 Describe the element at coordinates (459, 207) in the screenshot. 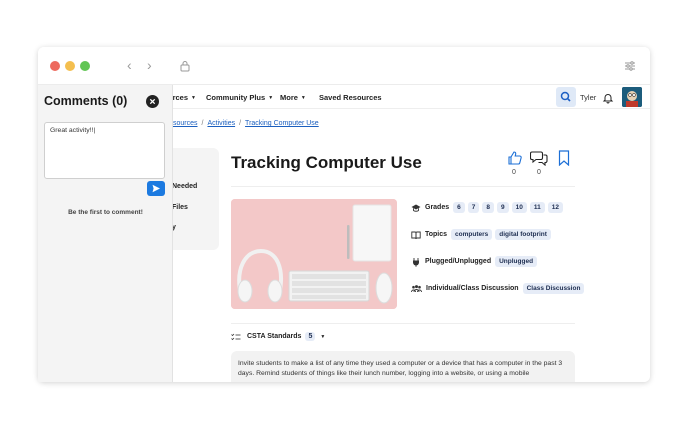

I see `grade-tag: 6` at that location.